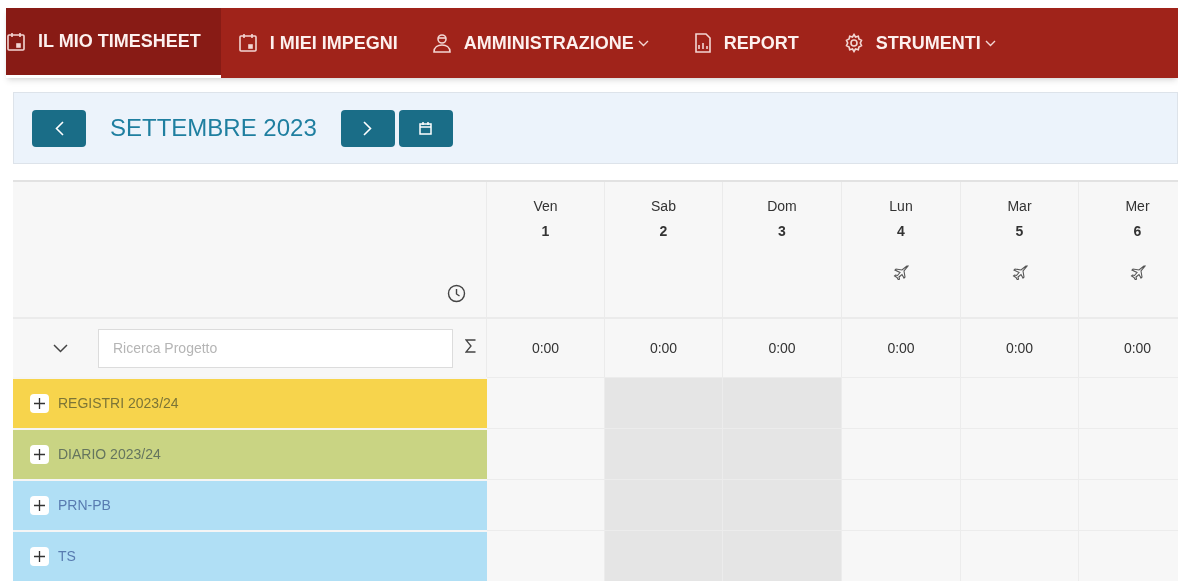  I want to click on previous-button, so click(59, 128).